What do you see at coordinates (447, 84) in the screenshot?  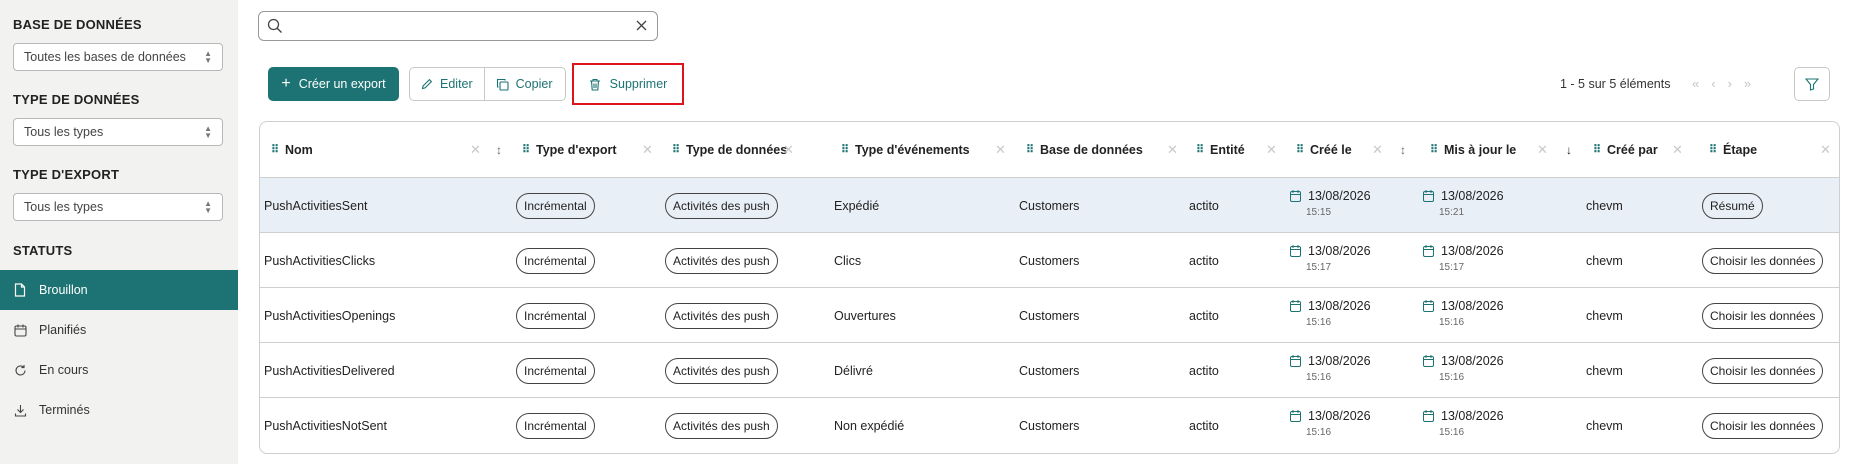 I see `edit-button: Editer` at bounding box center [447, 84].